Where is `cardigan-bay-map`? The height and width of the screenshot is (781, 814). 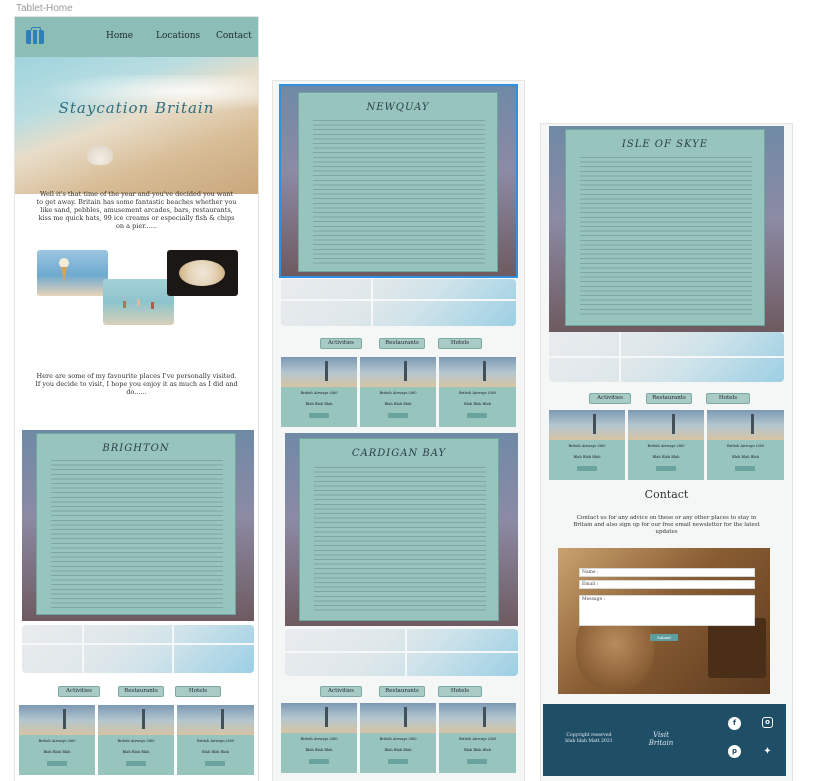 cardigan-bay-map is located at coordinates (401, 652).